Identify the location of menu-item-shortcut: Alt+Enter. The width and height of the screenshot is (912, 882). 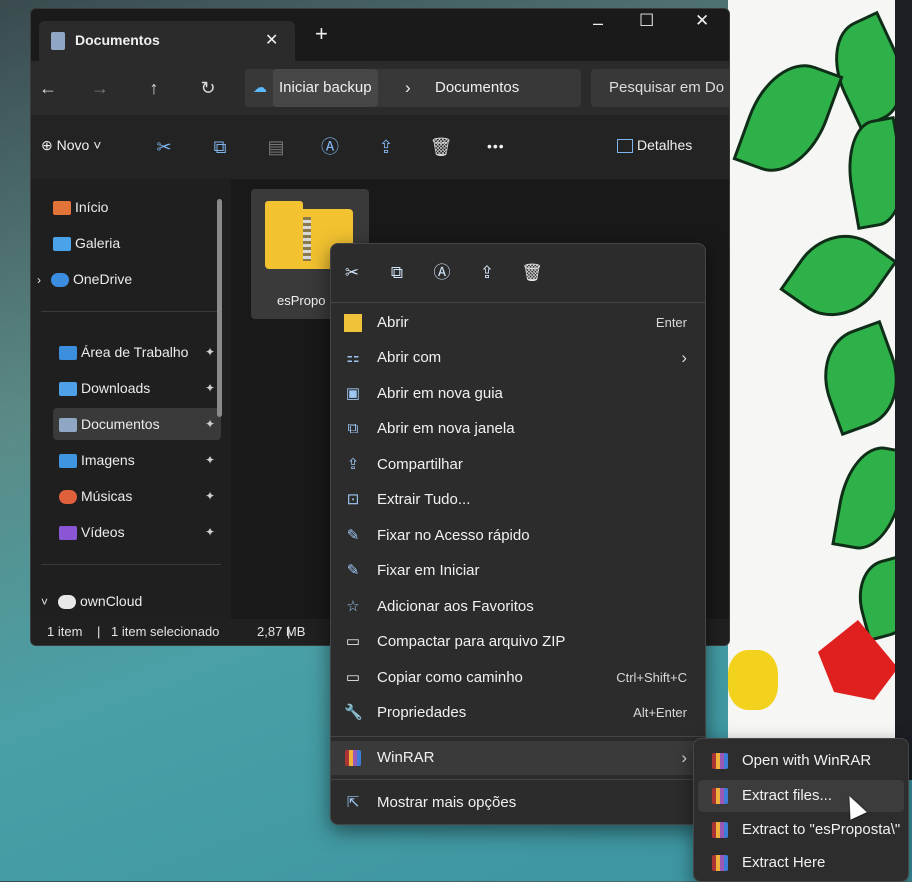
(660, 712).